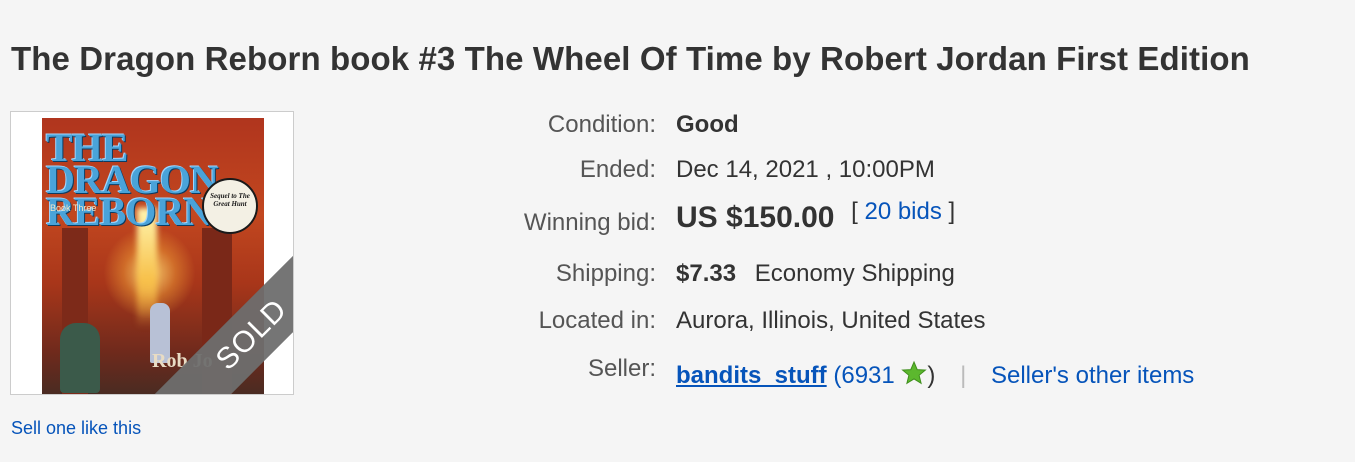 The image size is (1355, 462). I want to click on sell-one-like-this-link: Sell one like this, so click(76, 428).